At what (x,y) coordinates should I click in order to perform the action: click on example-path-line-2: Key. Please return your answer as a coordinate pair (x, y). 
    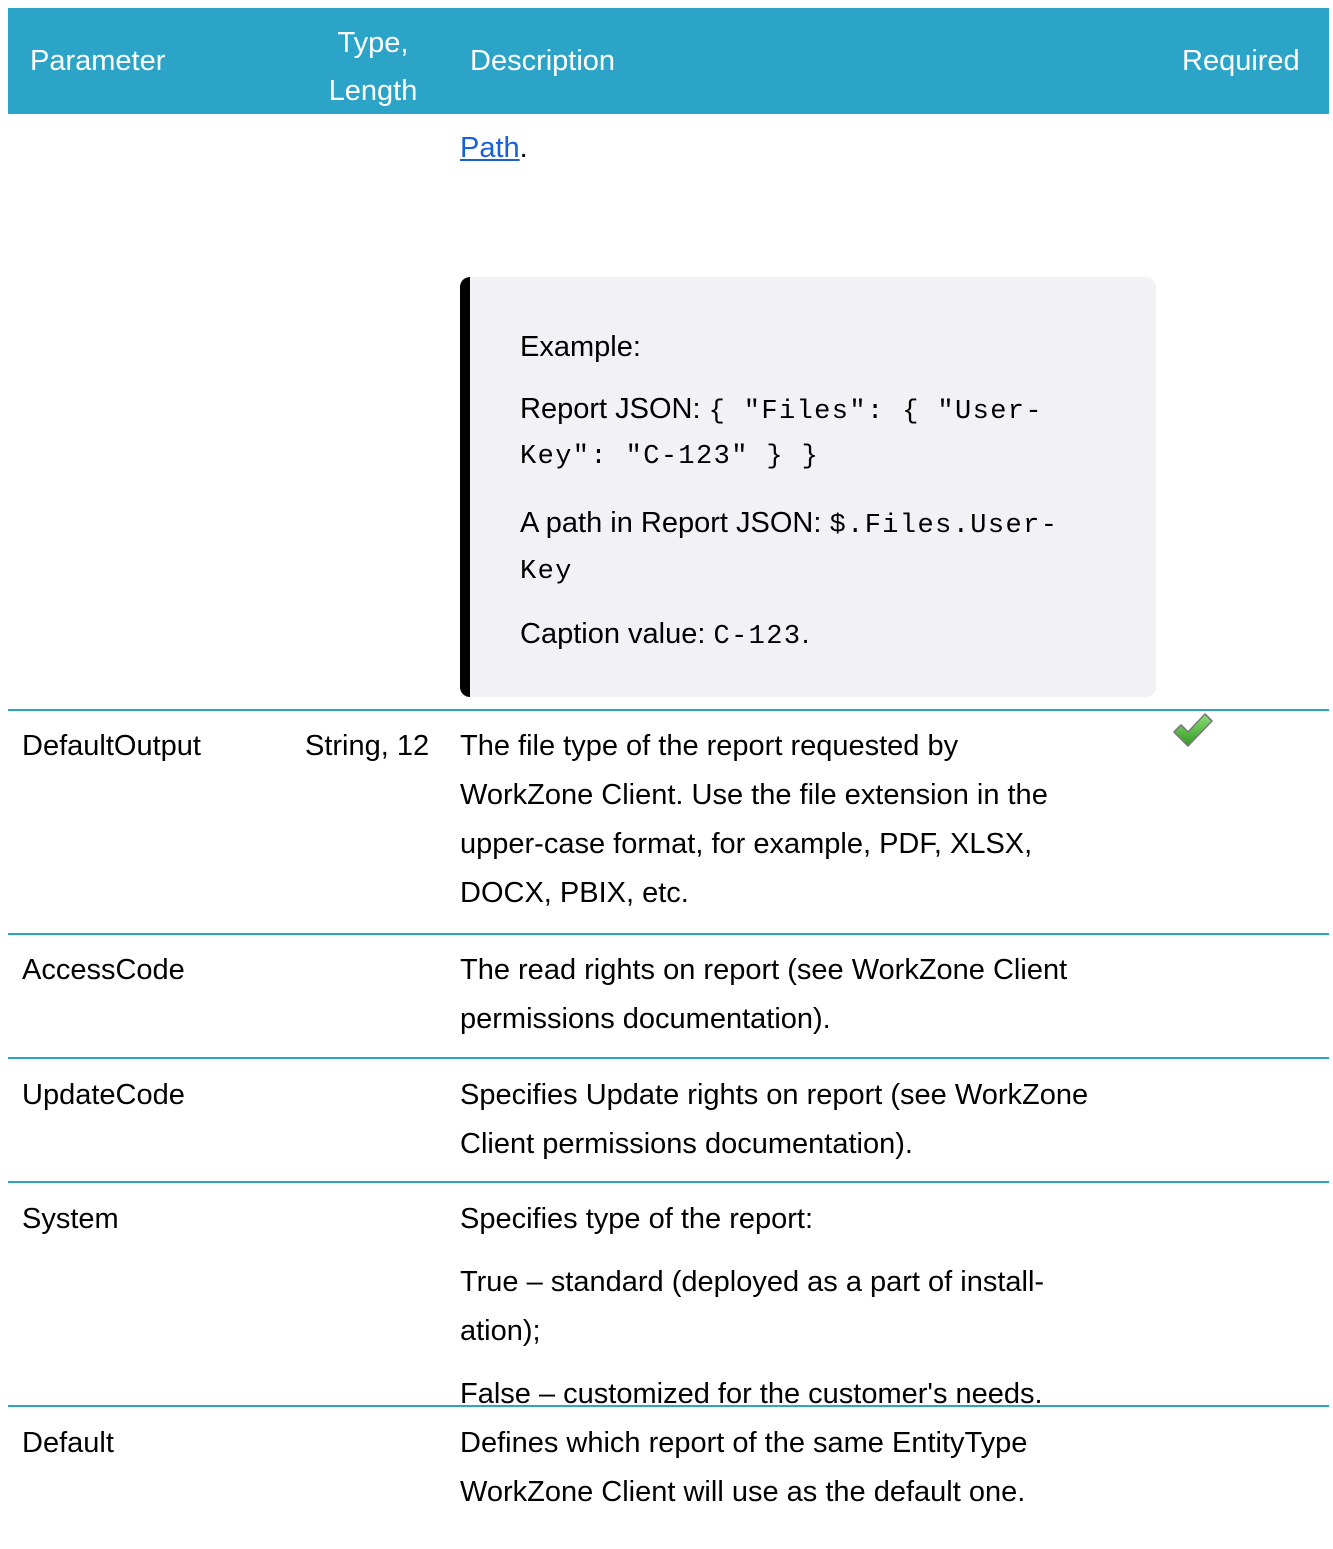
    Looking at the image, I should click on (546, 571).